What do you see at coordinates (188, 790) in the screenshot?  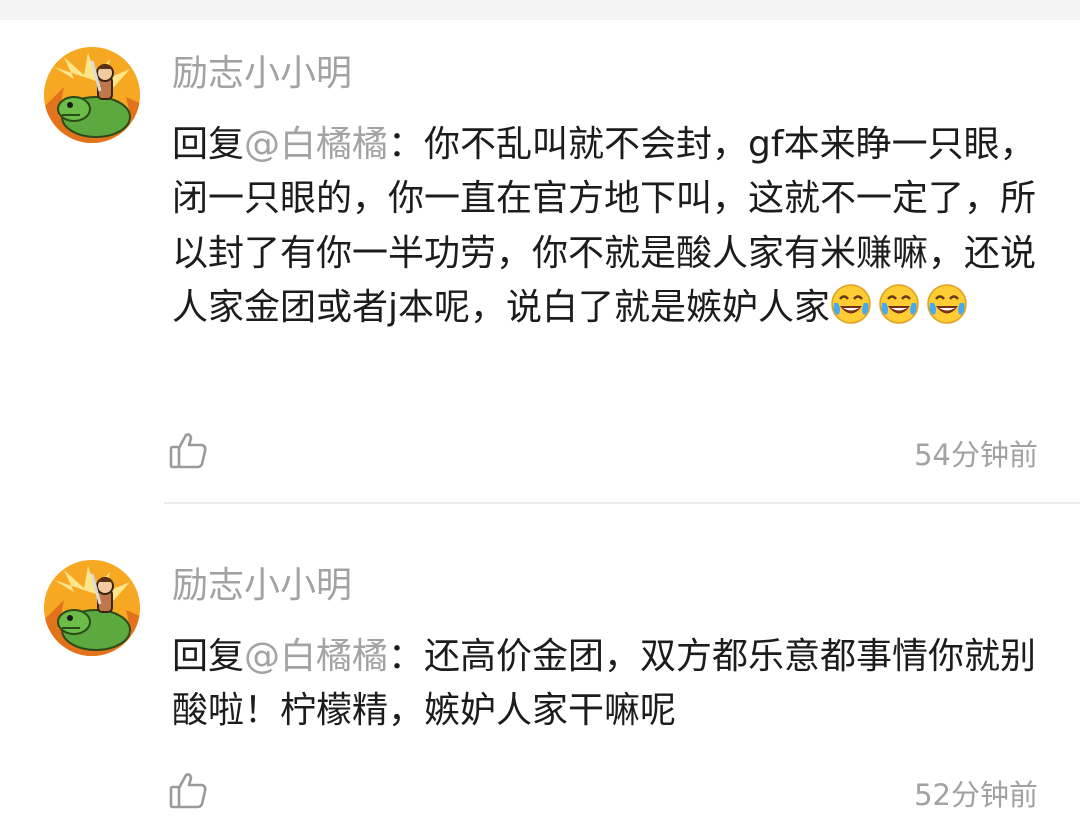 I see `thumbs-up-icon` at bounding box center [188, 790].